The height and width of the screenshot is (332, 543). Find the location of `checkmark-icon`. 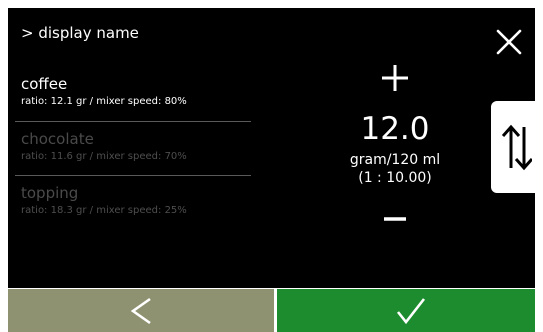

checkmark-icon is located at coordinates (411, 311).